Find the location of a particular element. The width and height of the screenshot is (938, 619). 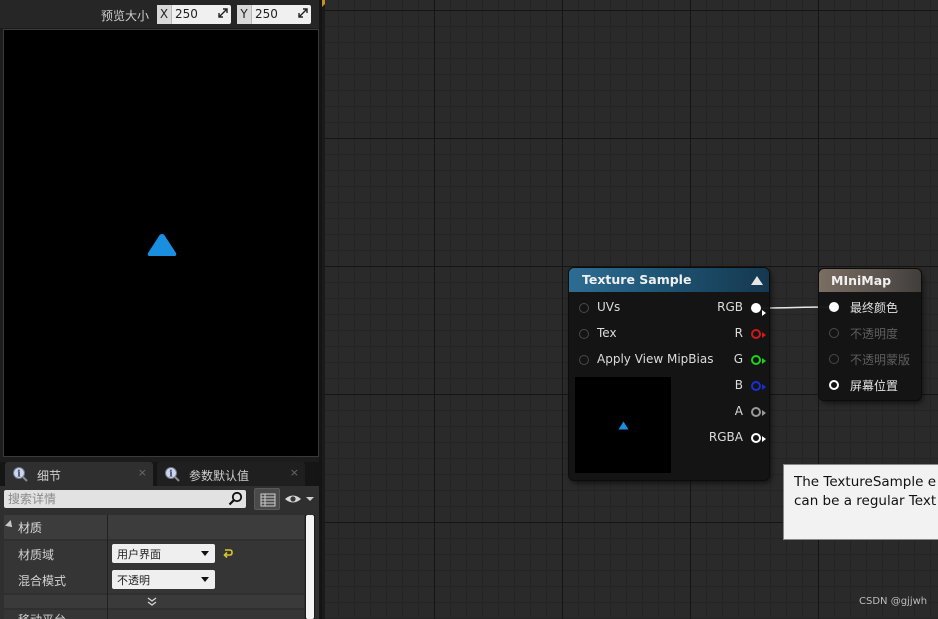

triangle-thumbnail-shape is located at coordinates (623, 425).